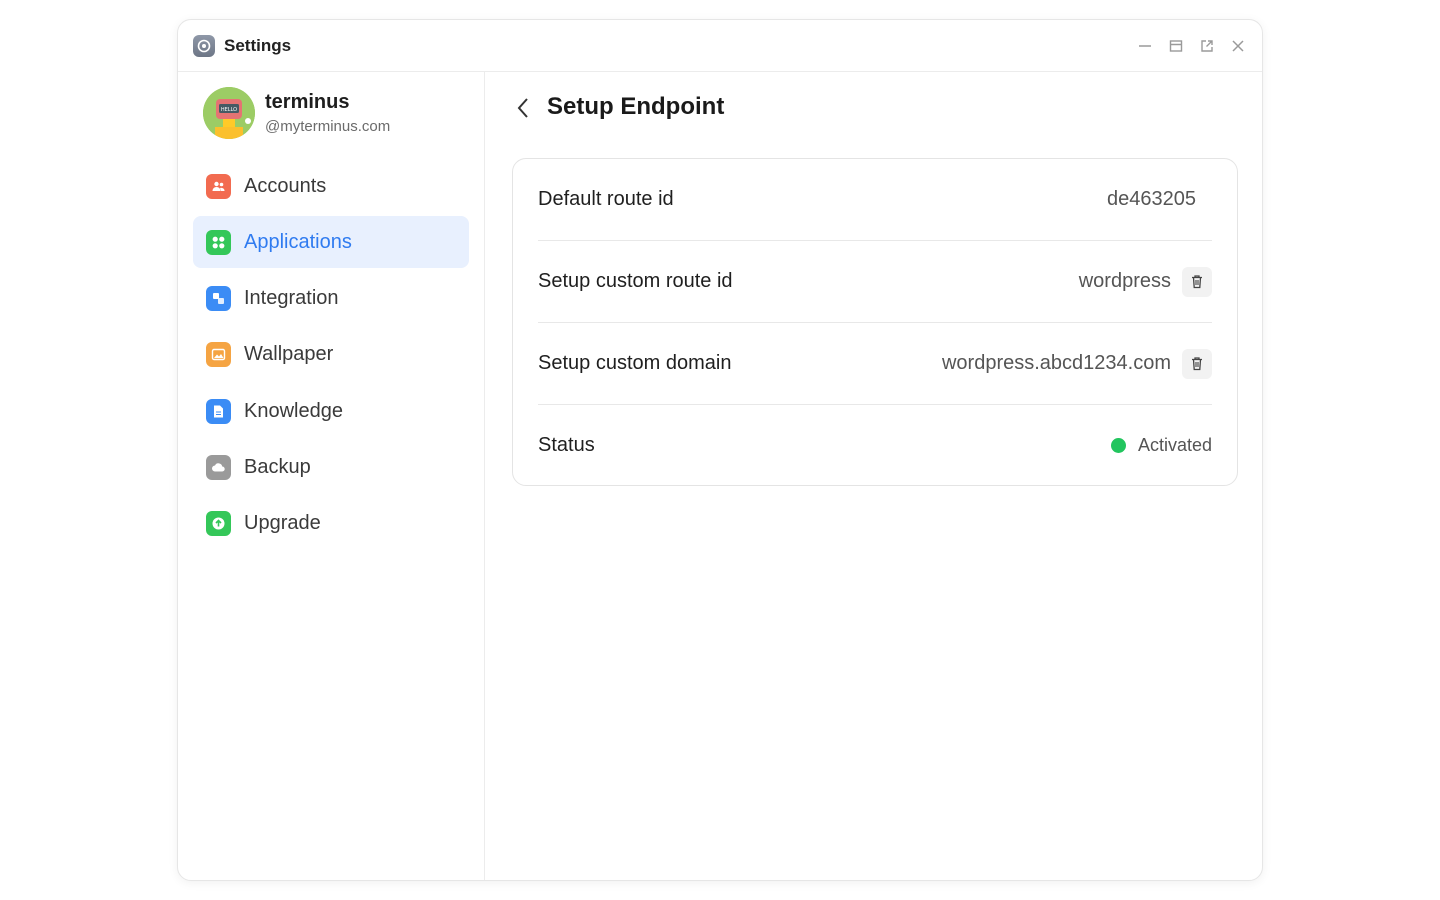 This screenshot has height=900, width=1440. I want to click on status-text: Activated, so click(1174, 445).